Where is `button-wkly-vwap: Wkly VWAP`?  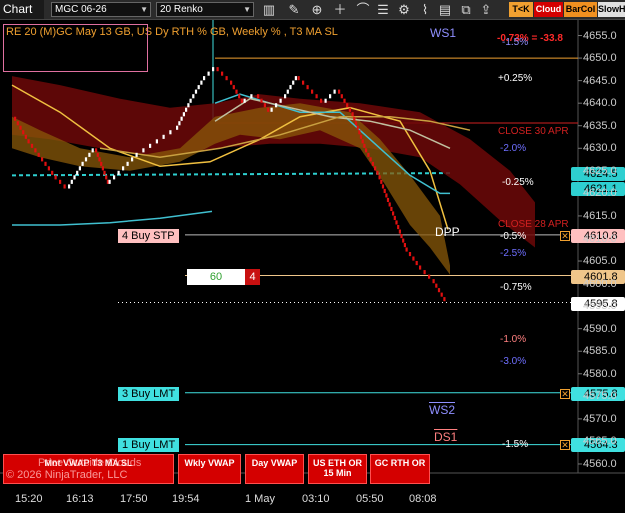 button-wkly-vwap: Wkly VWAP is located at coordinates (209, 469).